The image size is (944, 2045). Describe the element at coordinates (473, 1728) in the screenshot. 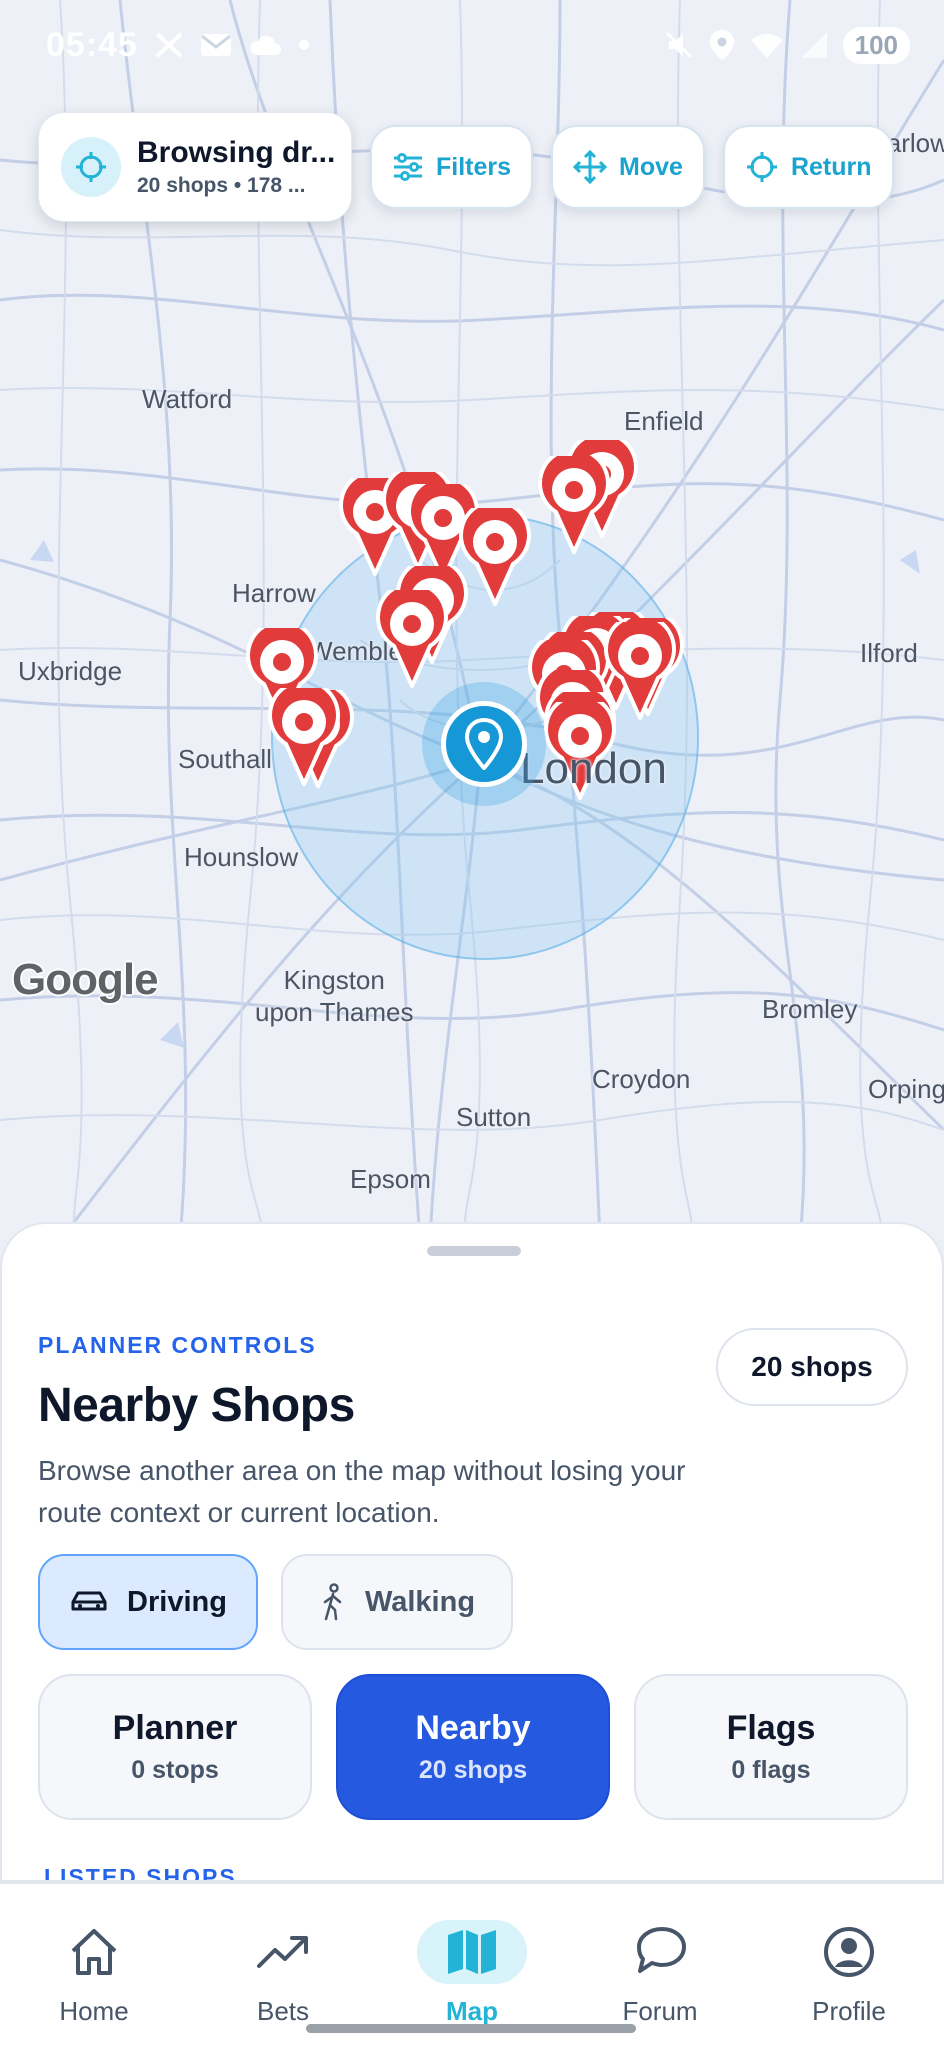

I see `tab-nearby-title: Nearby` at that location.